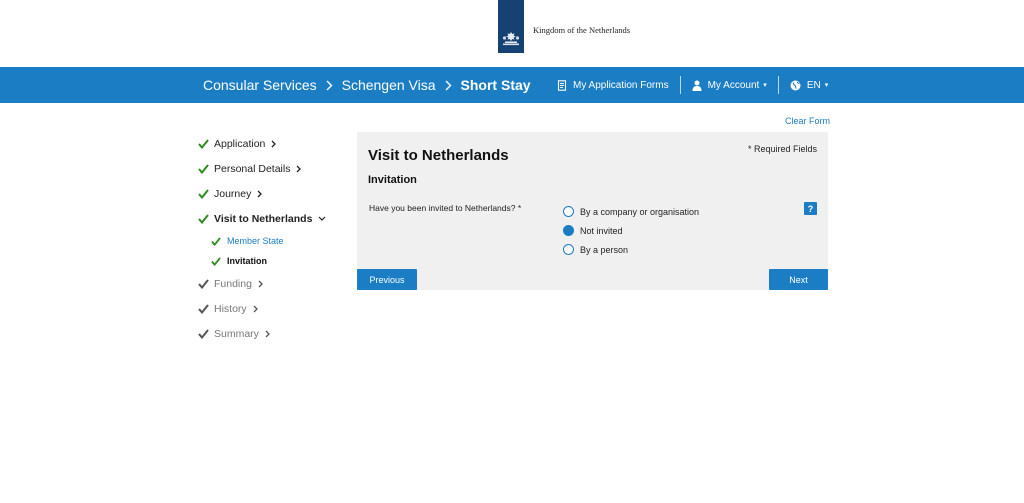  Describe the element at coordinates (511, 26) in the screenshot. I see `coat-of-arms-icon` at that location.